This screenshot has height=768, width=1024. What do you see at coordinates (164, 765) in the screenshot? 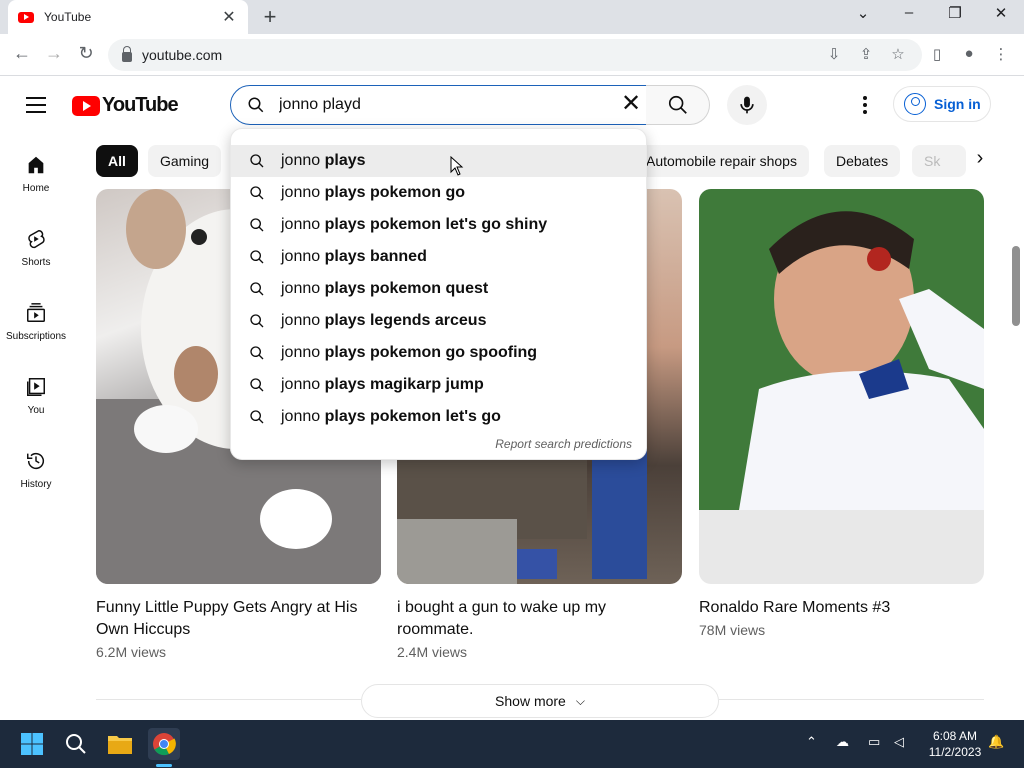
I see `active-app-indicator` at bounding box center [164, 765].